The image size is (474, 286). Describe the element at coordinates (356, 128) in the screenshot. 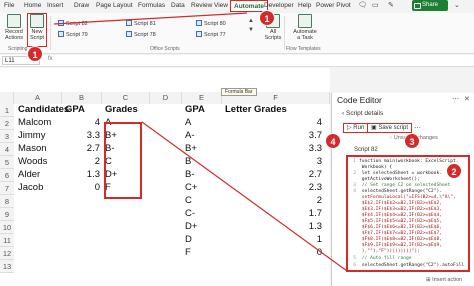

I see `run-button: ▷ Run` at that location.